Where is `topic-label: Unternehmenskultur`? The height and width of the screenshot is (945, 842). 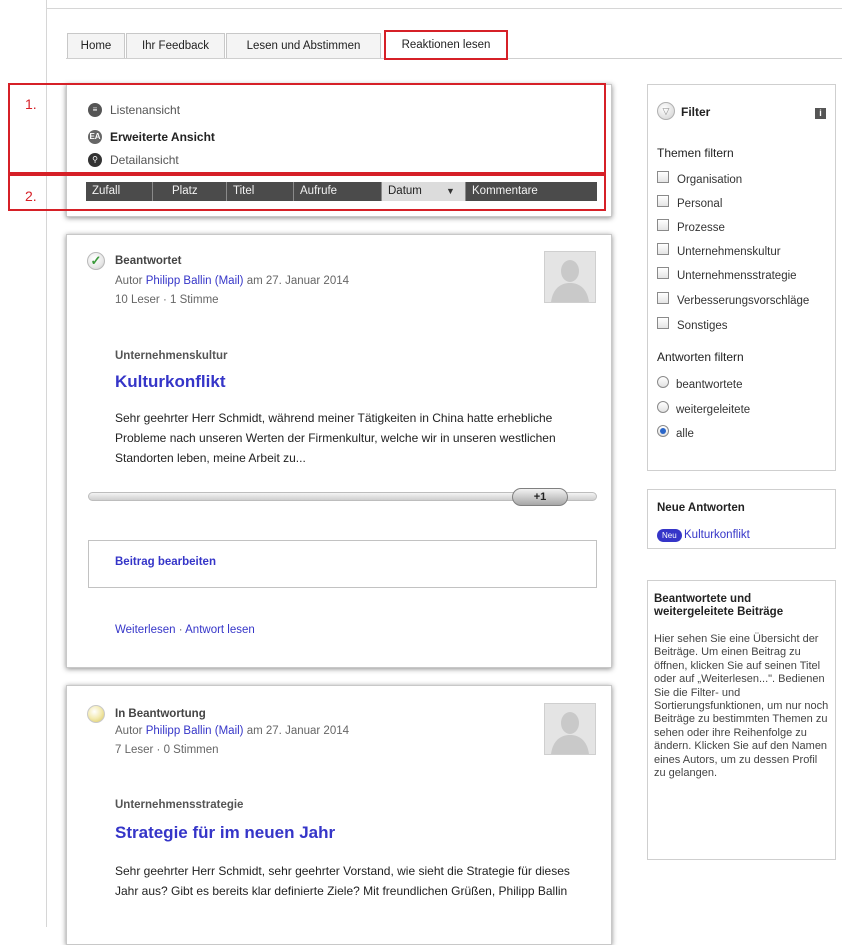
topic-label: Unternehmenskultur is located at coordinates (729, 252).